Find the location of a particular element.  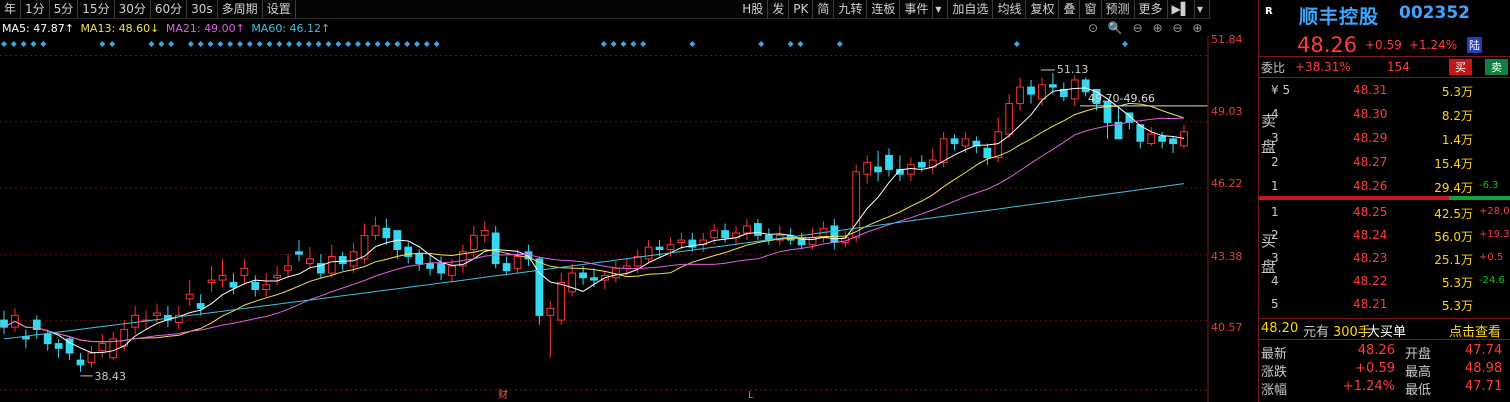

orderbook-price: 48.26 is located at coordinates (1370, 186).